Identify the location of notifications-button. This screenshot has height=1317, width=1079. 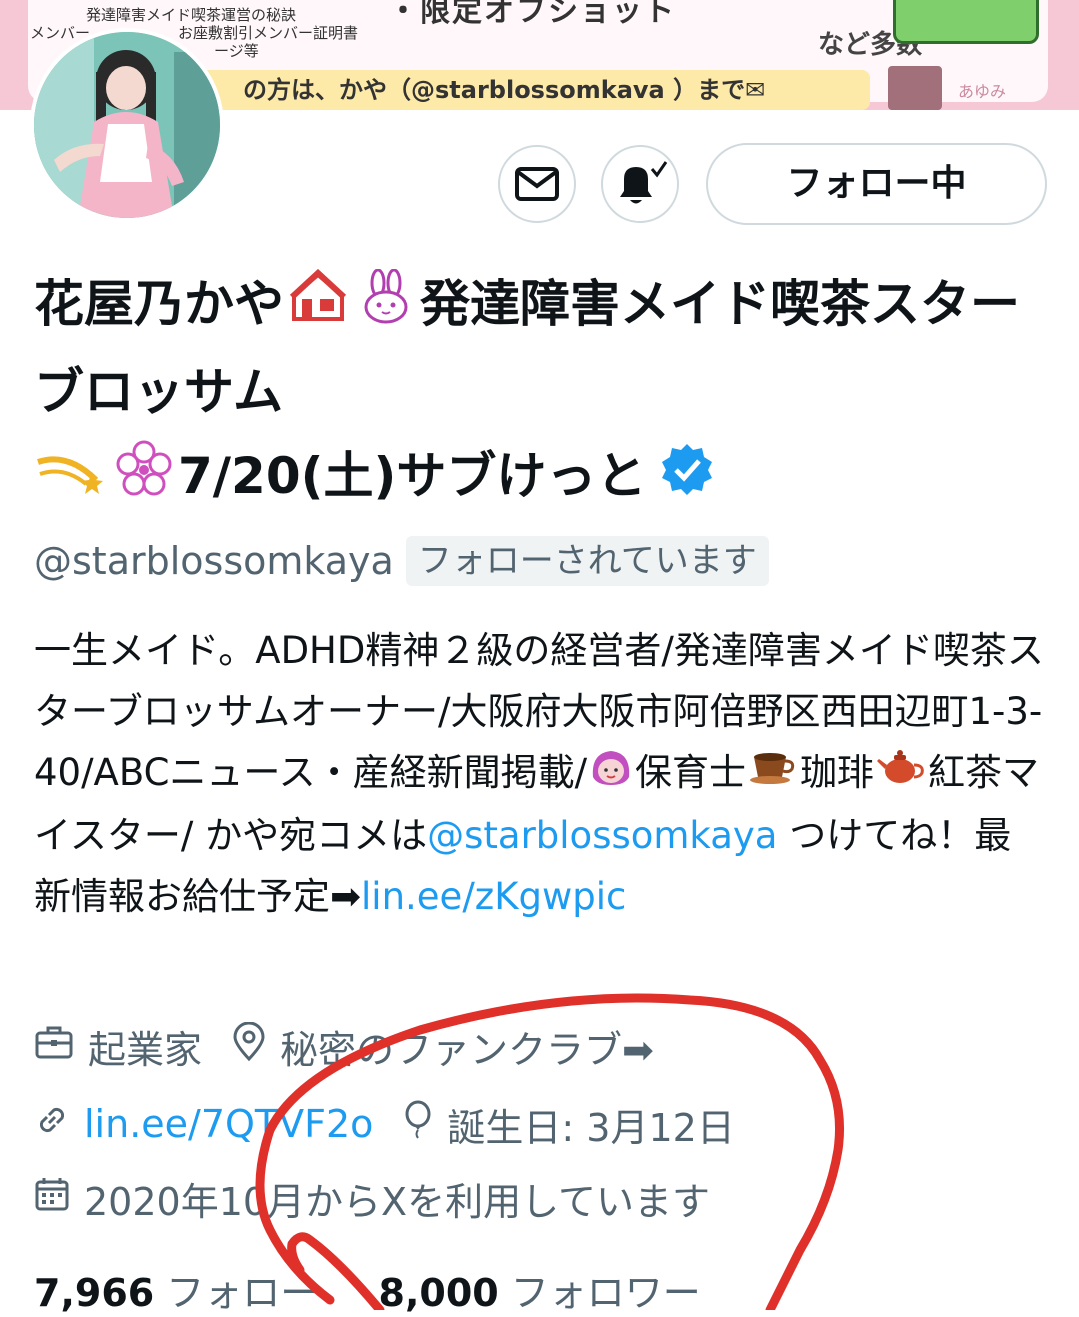
(640, 184).